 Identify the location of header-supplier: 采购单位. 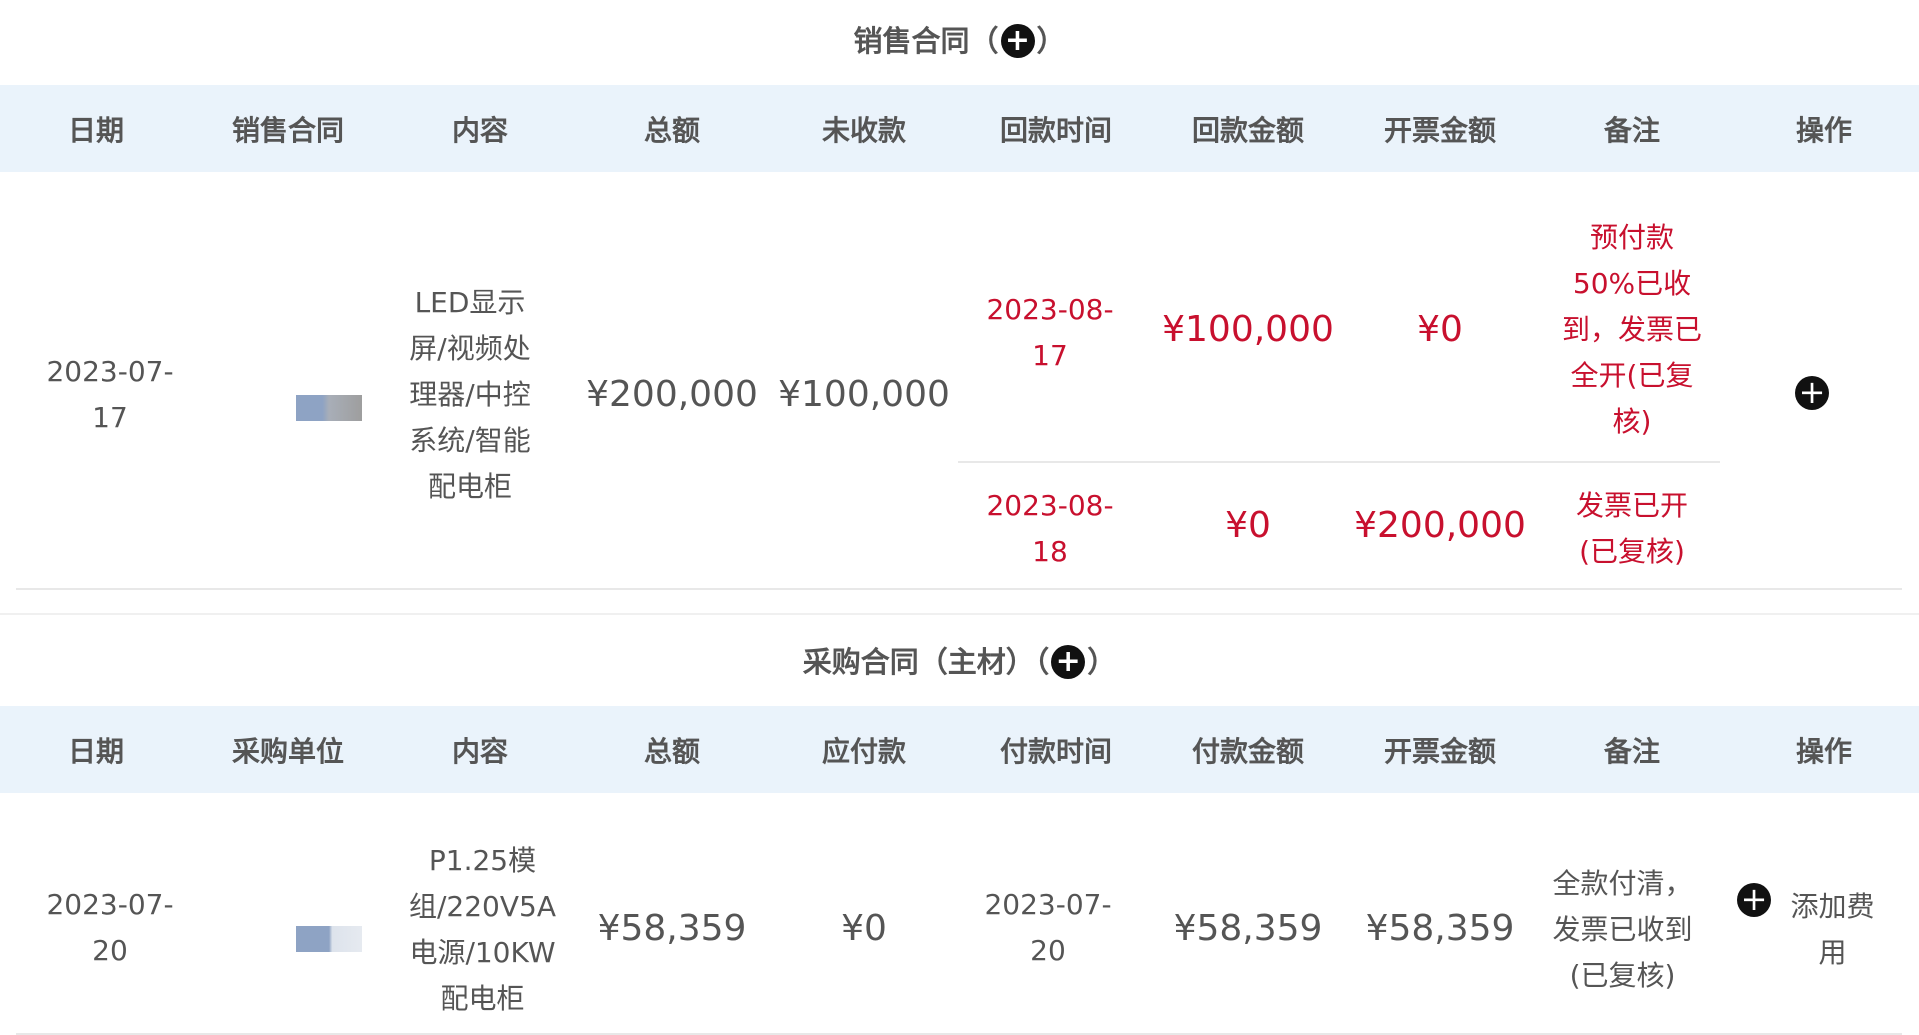
(287, 751).